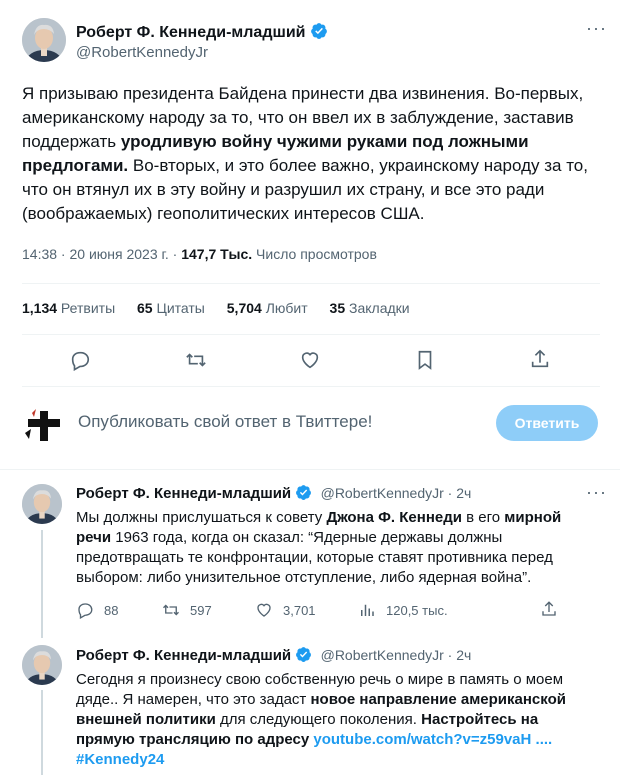 This screenshot has height=775, width=620. I want to click on compose-avatar, so click(44, 425).